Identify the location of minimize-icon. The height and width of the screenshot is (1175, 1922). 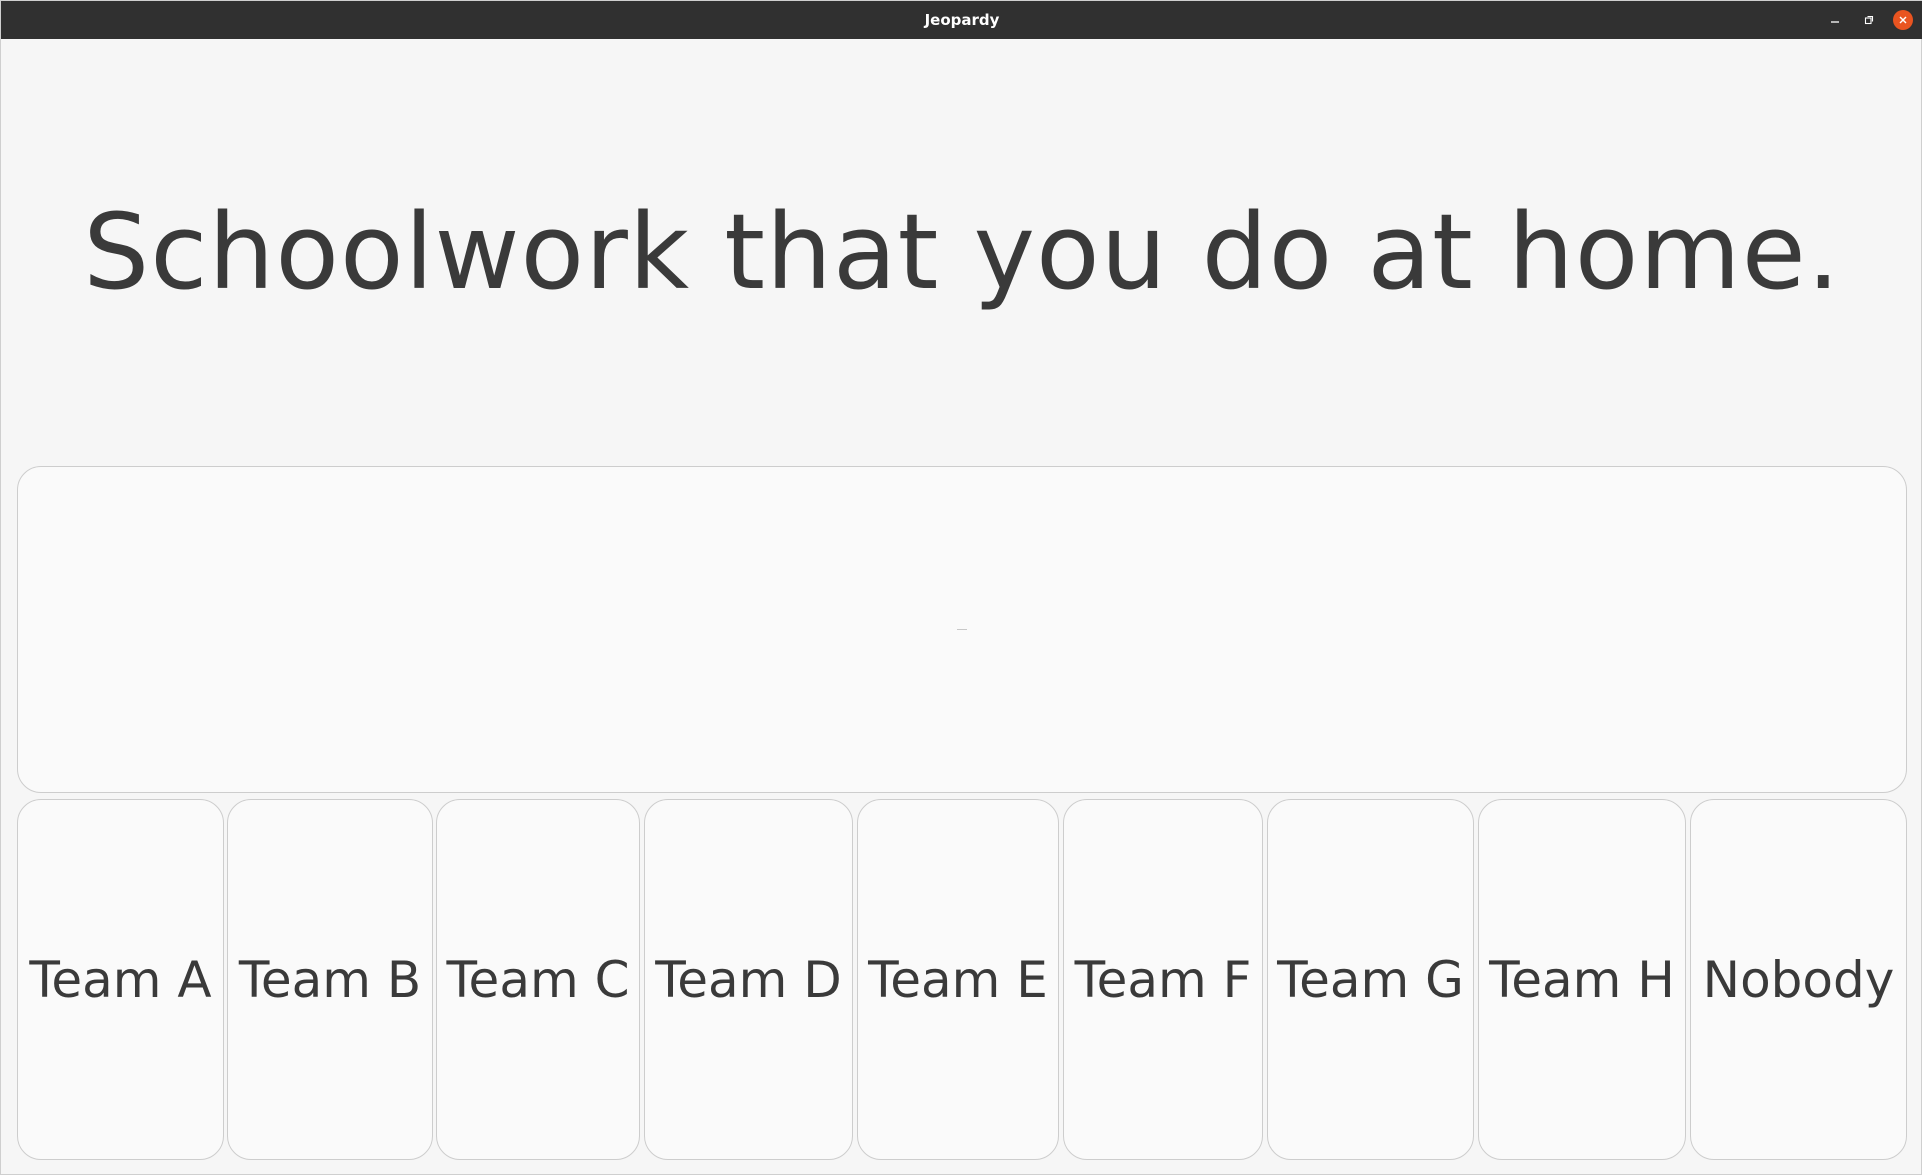
(1835, 22).